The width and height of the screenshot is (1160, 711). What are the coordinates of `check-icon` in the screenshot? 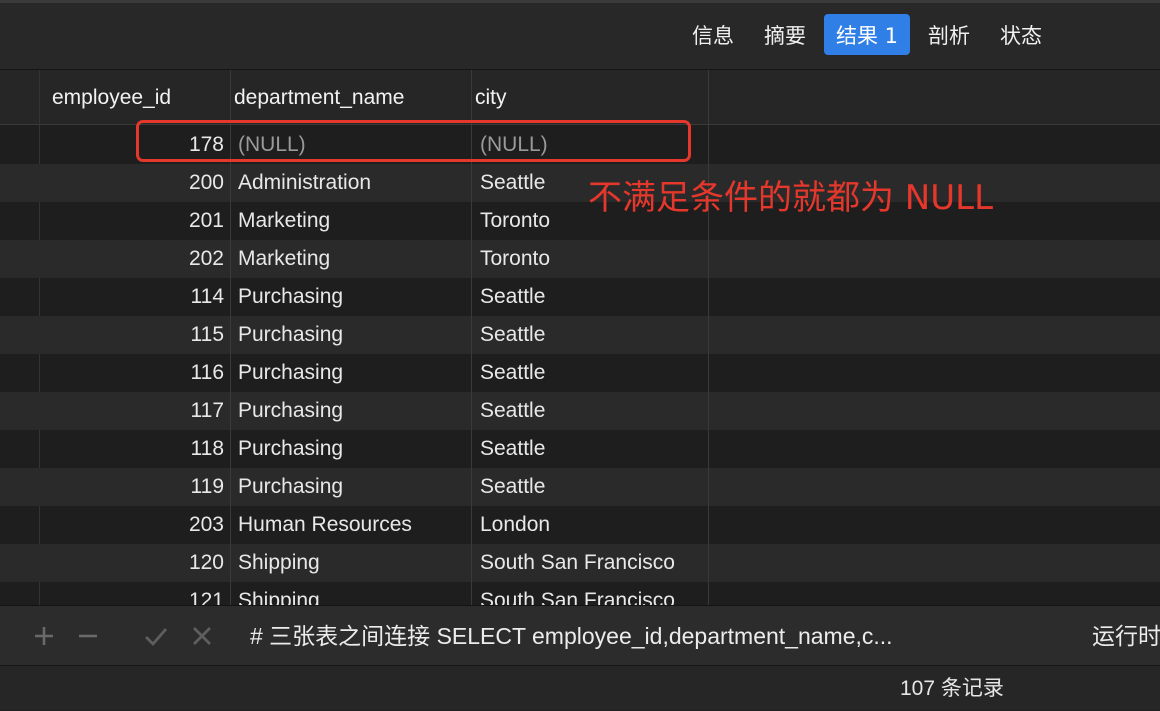 It's located at (156, 636).